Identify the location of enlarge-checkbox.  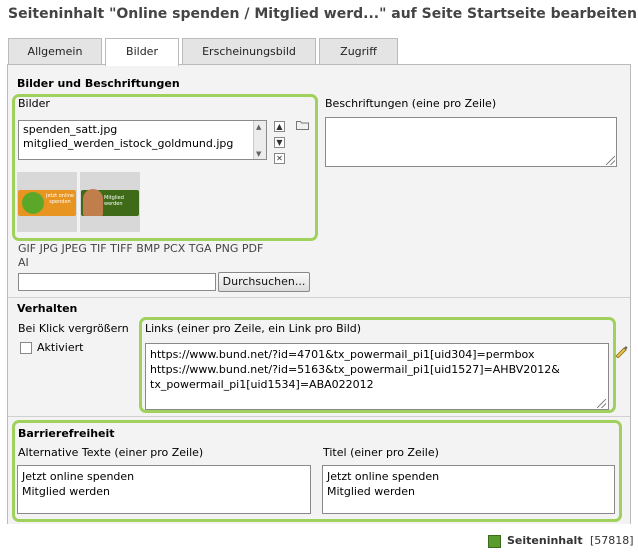
(26, 348).